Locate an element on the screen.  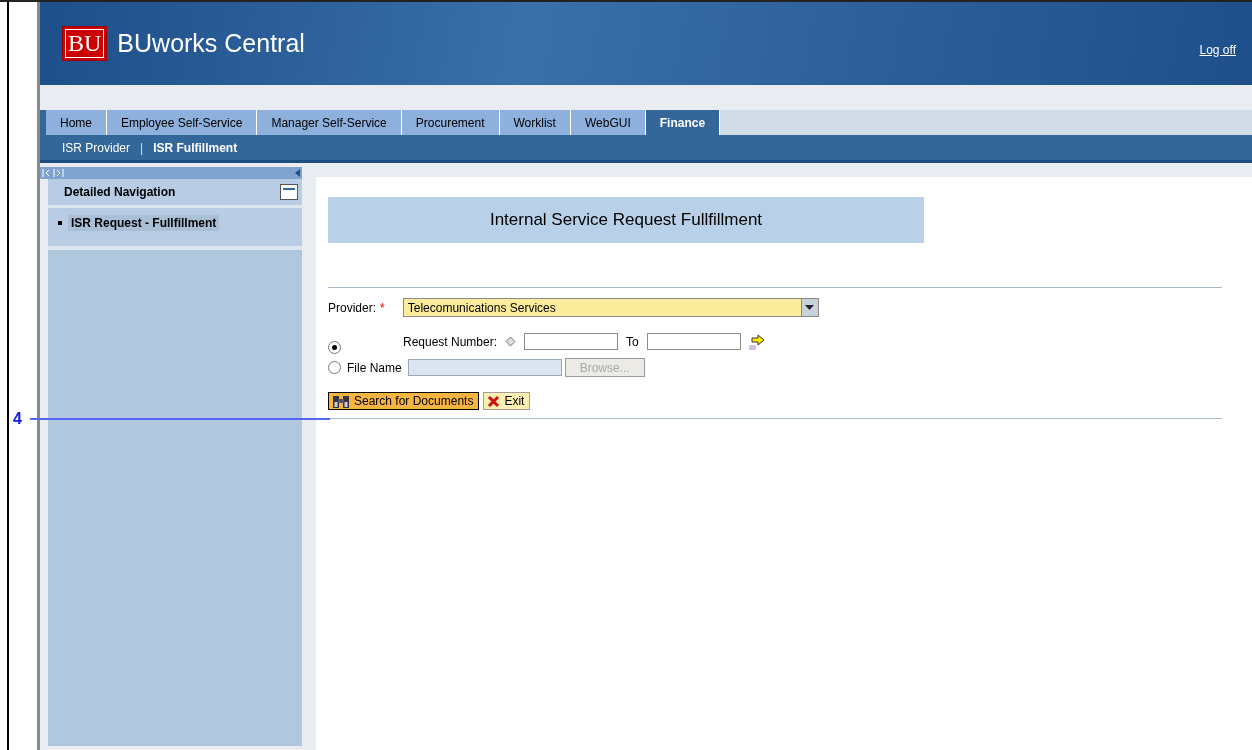
binoculars-icon is located at coordinates (341, 401).